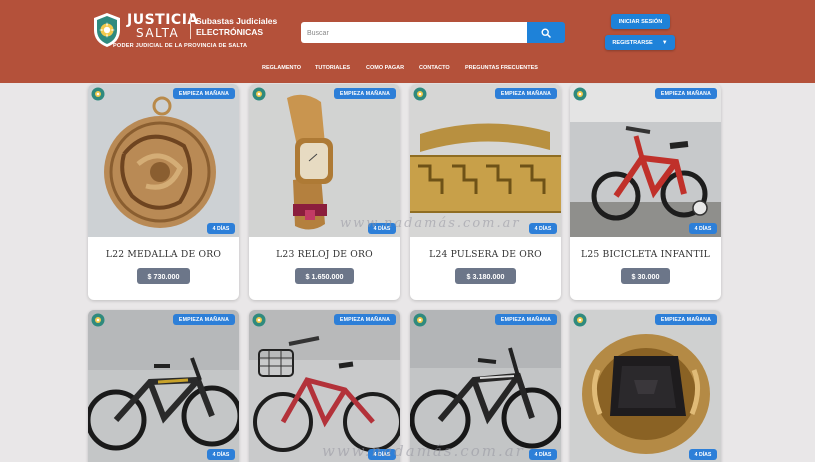  What do you see at coordinates (434, 68) in the screenshot?
I see `nav-contacto: CONTACTO` at bounding box center [434, 68].